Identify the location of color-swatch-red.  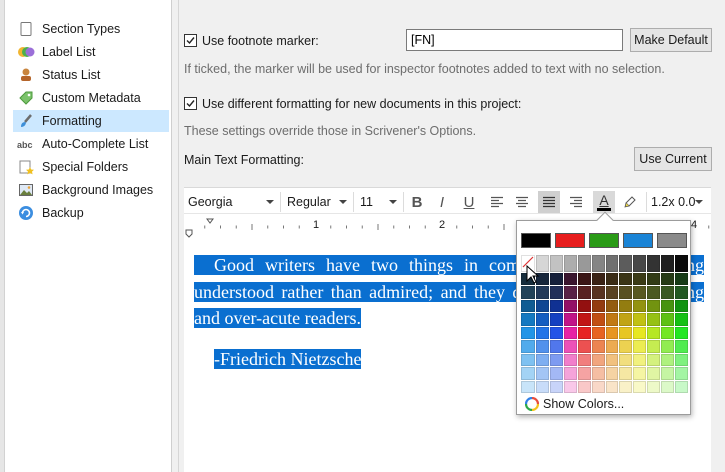
(570, 240).